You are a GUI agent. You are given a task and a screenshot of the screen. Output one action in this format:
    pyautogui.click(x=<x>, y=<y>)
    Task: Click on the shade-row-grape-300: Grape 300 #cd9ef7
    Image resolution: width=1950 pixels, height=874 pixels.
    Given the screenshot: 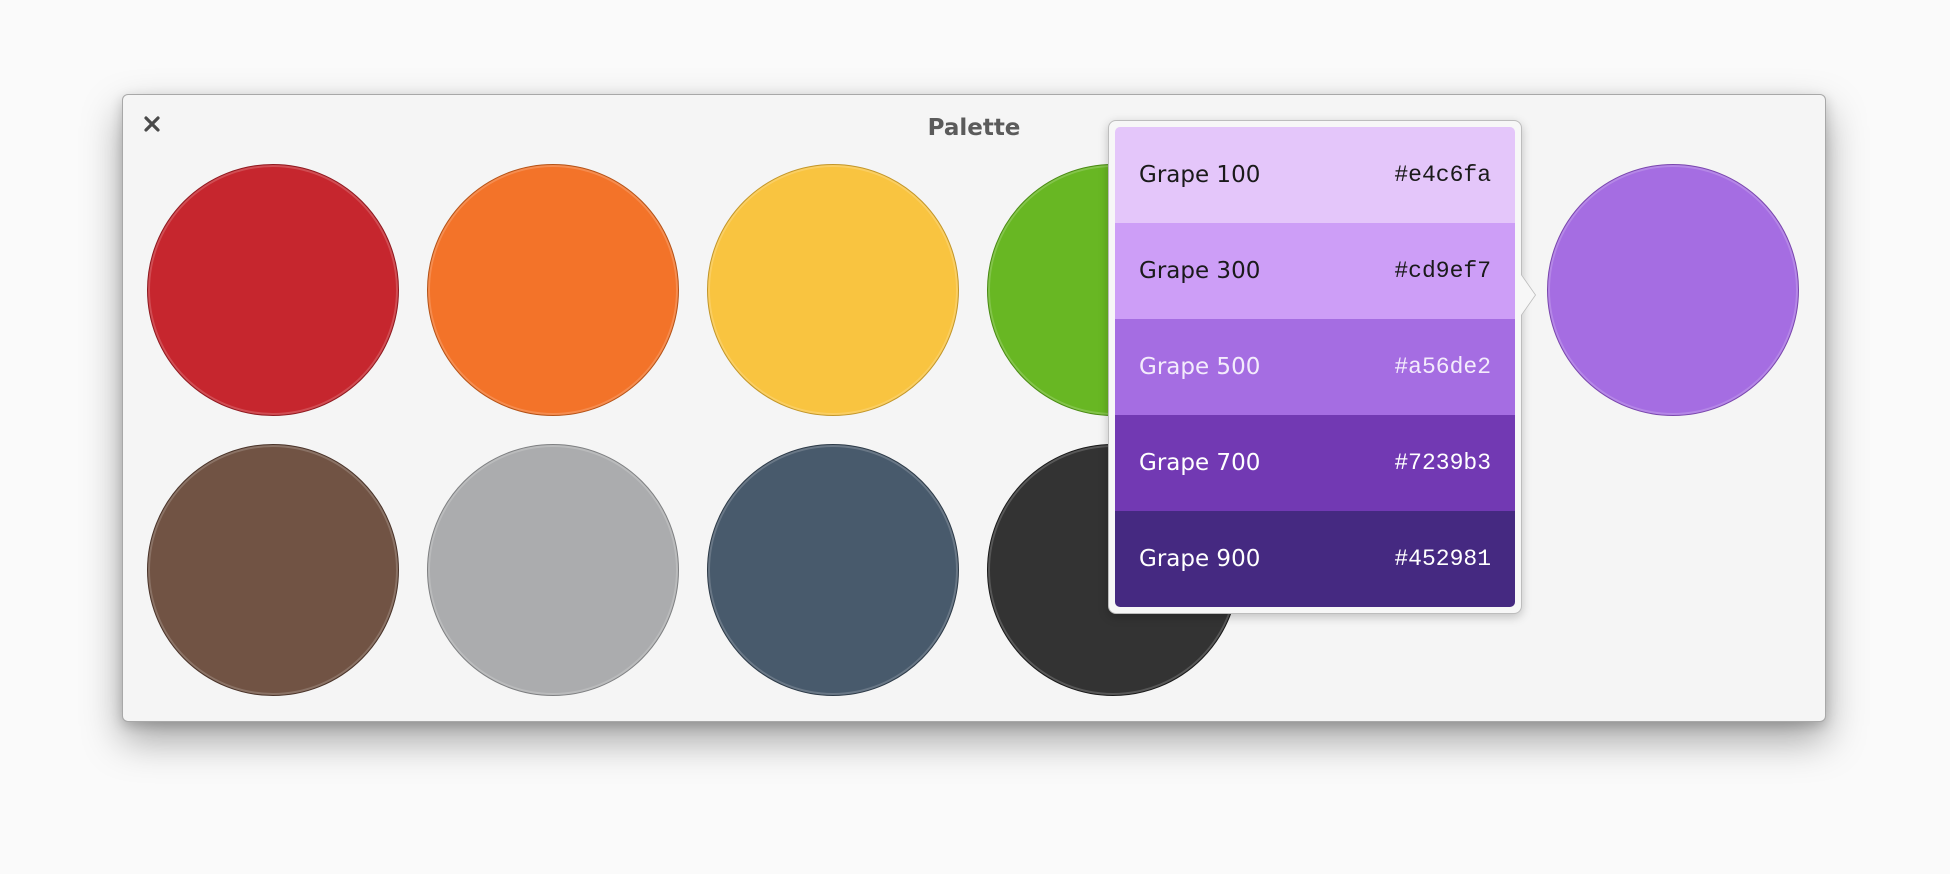 What is the action you would take?
    pyautogui.click(x=1315, y=271)
    